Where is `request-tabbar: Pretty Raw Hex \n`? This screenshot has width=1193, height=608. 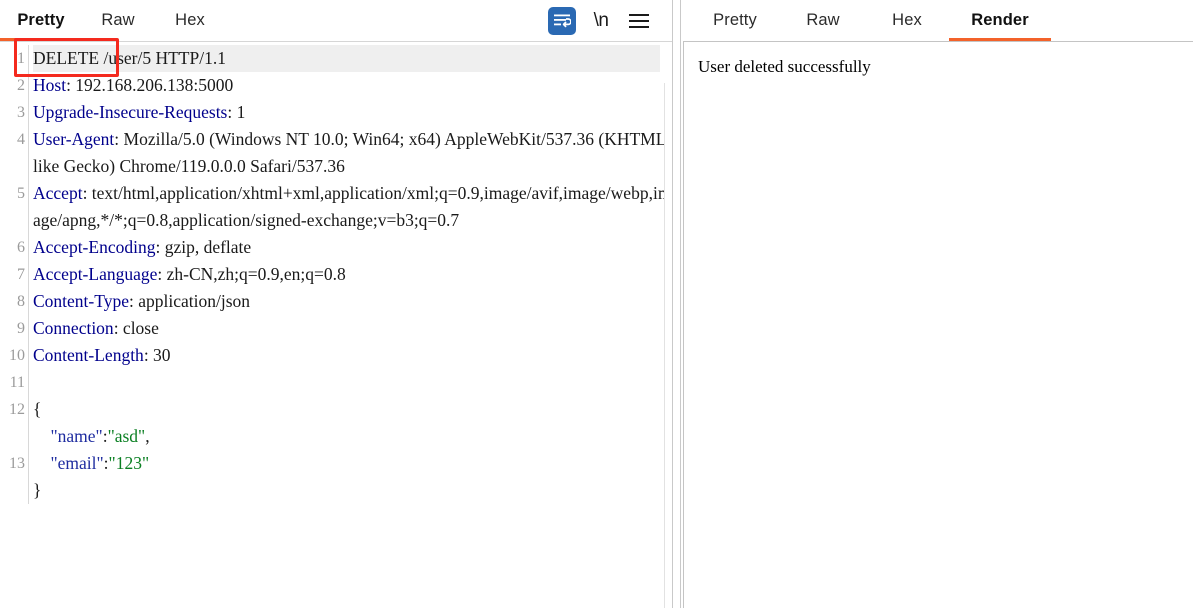
request-tabbar: Pretty Raw Hex \n is located at coordinates (336, 20).